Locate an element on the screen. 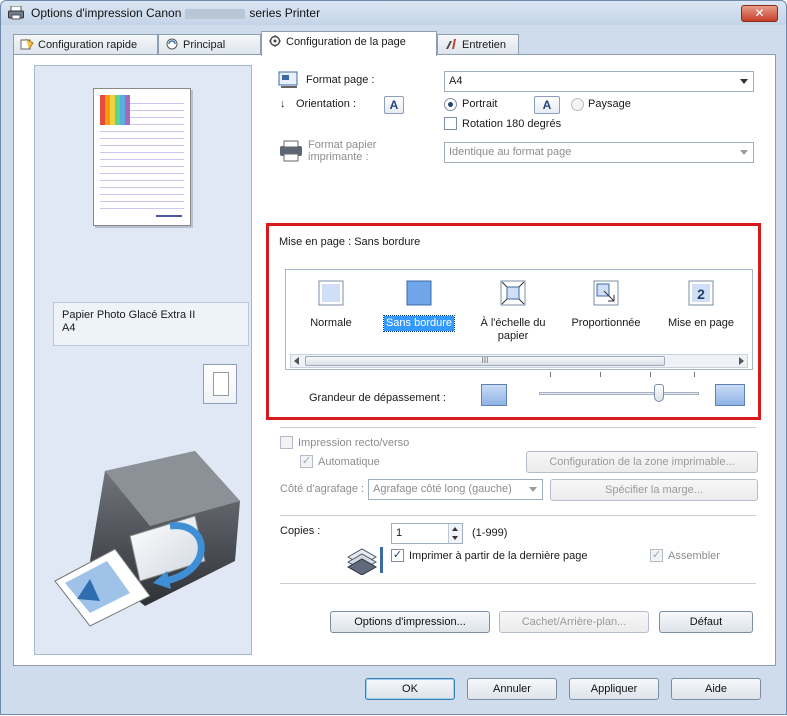 The width and height of the screenshot is (787, 716). landscape-orientation-icon: A is located at coordinates (547, 105).